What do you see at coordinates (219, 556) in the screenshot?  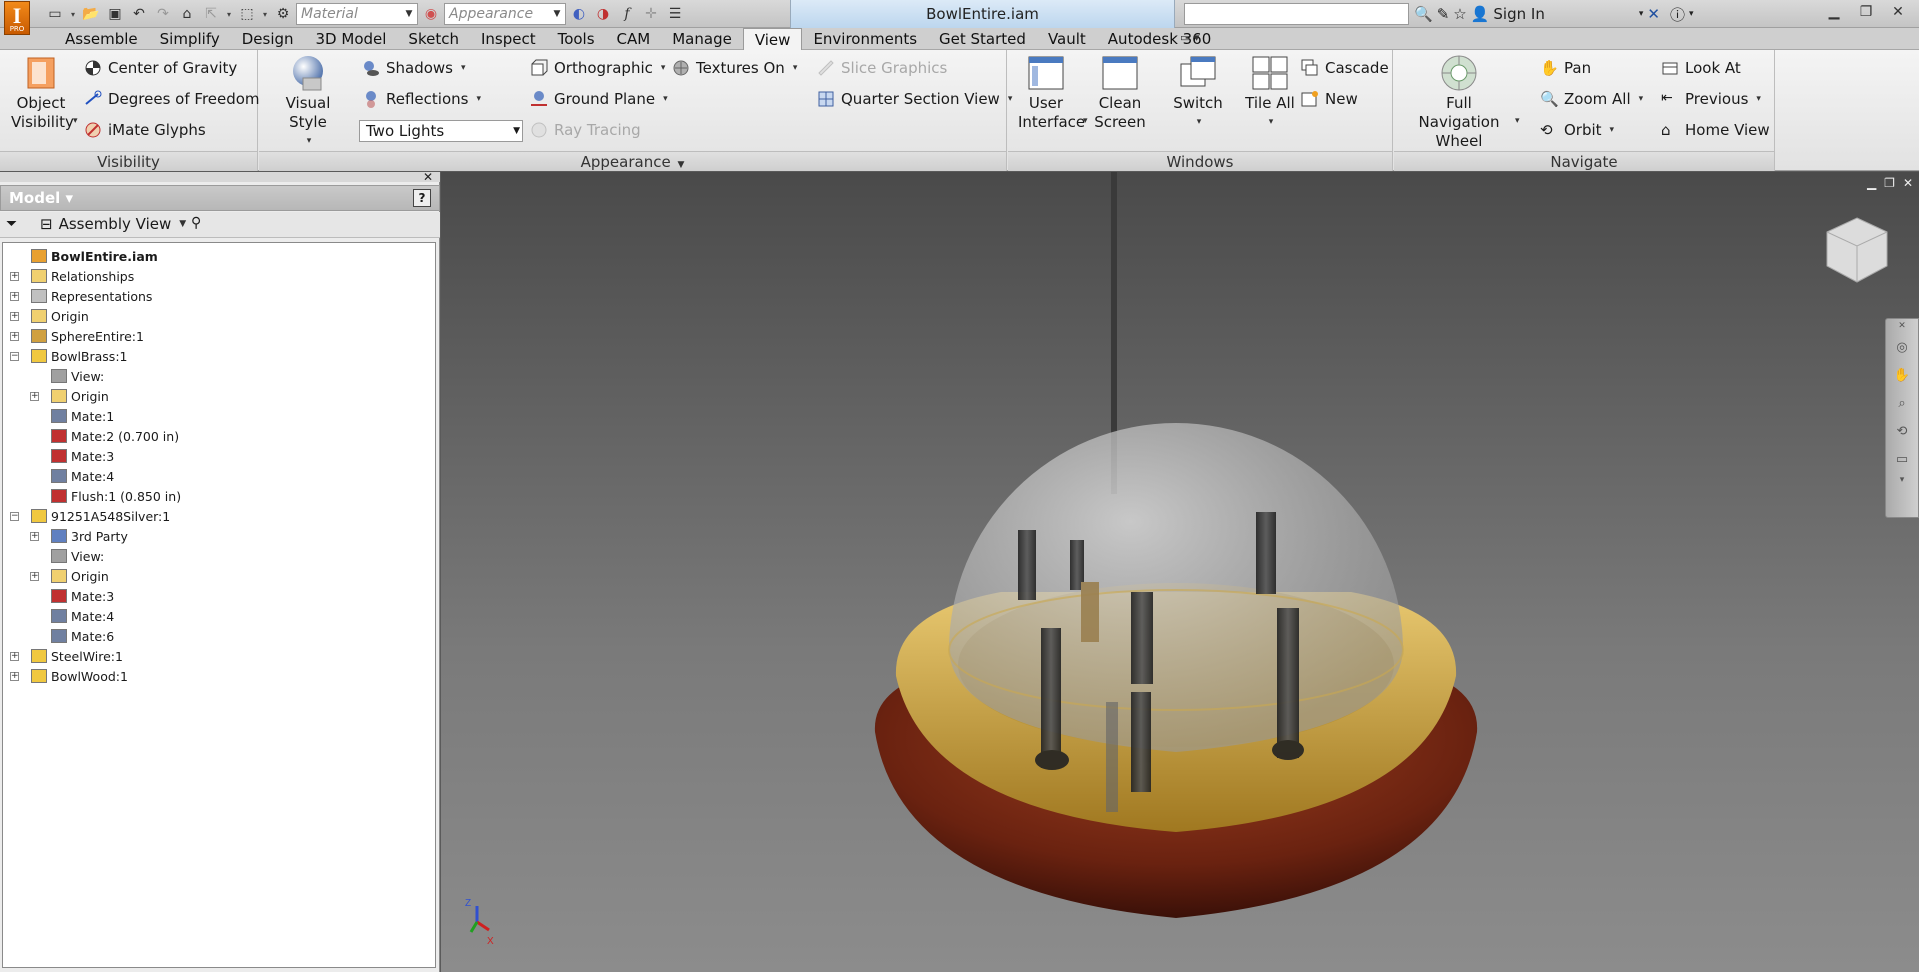 I see `tree-node: View:` at bounding box center [219, 556].